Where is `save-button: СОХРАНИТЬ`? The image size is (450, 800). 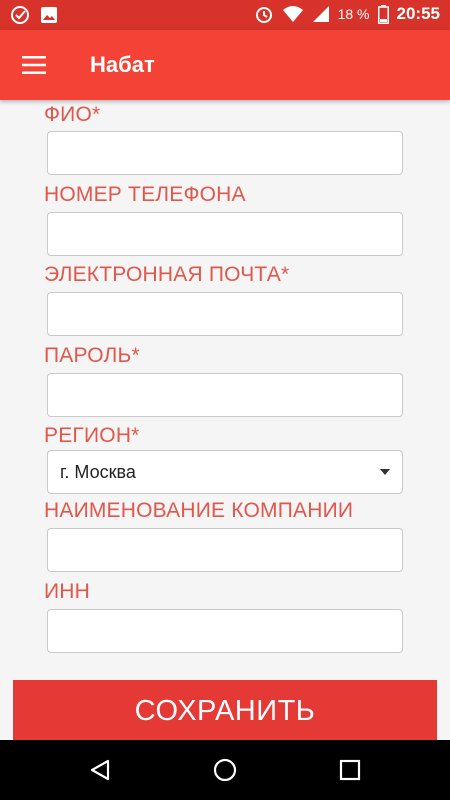
save-button: СОХРАНИТЬ is located at coordinates (225, 711).